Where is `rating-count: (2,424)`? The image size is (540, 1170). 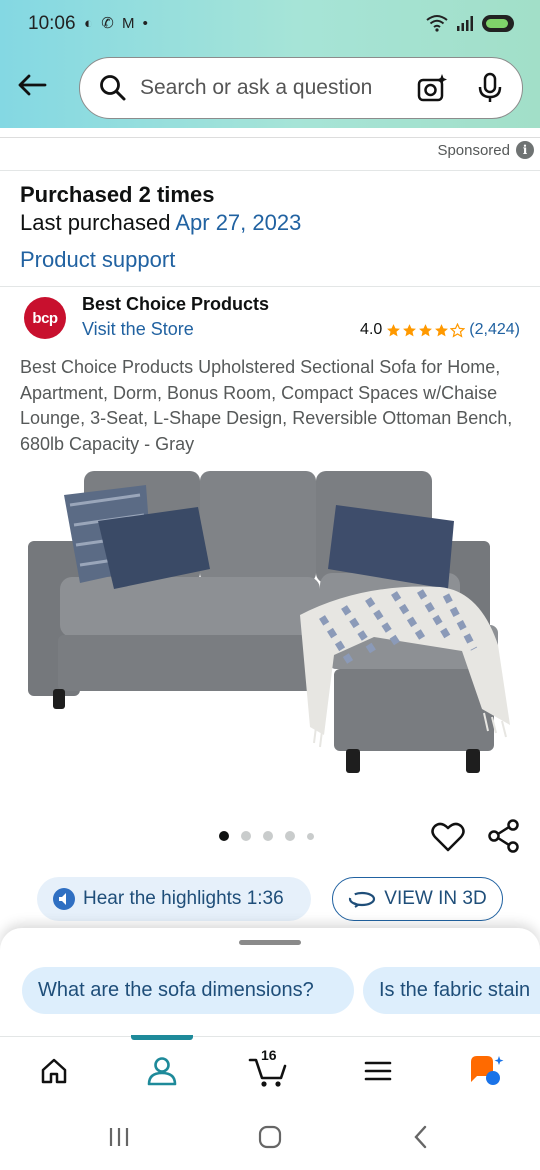
rating-count: (2,424) is located at coordinates (494, 329).